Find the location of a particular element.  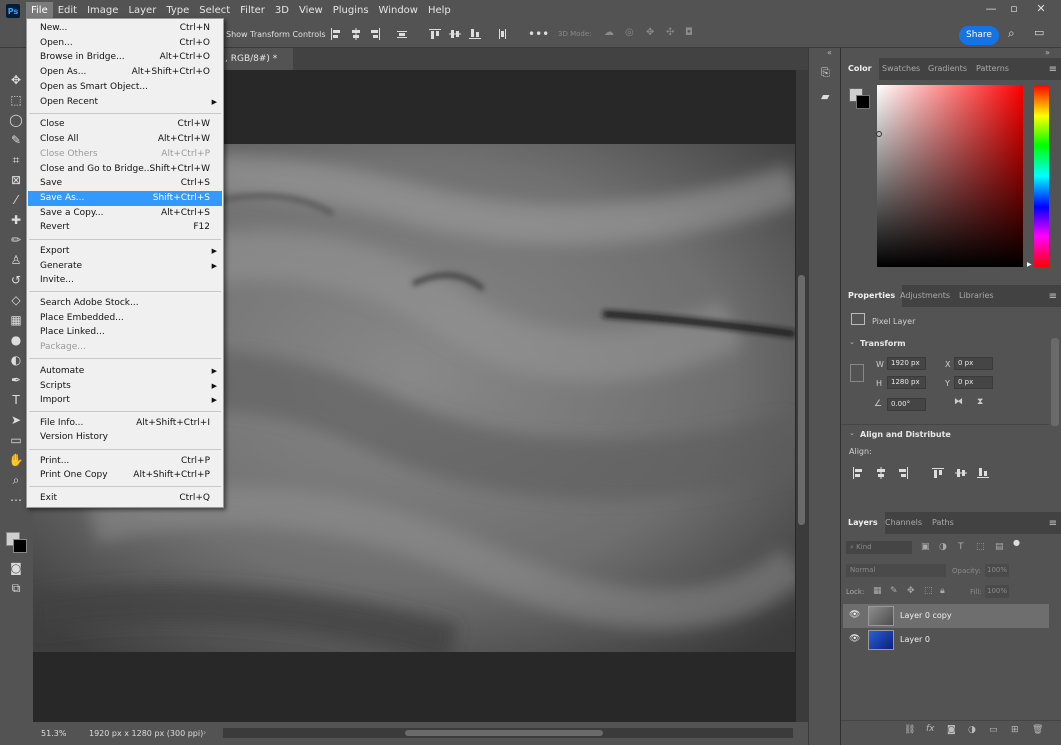

menu-item-automate: Automate ▶ is located at coordinates (125, 371).